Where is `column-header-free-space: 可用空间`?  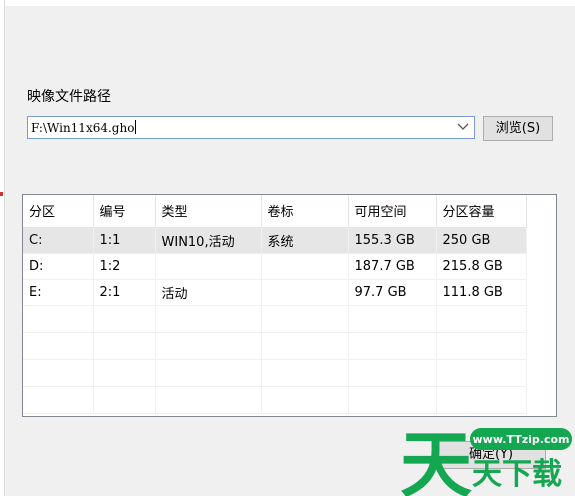 column-header-free-space: 可用空间 is located at coordinates (392, 211).